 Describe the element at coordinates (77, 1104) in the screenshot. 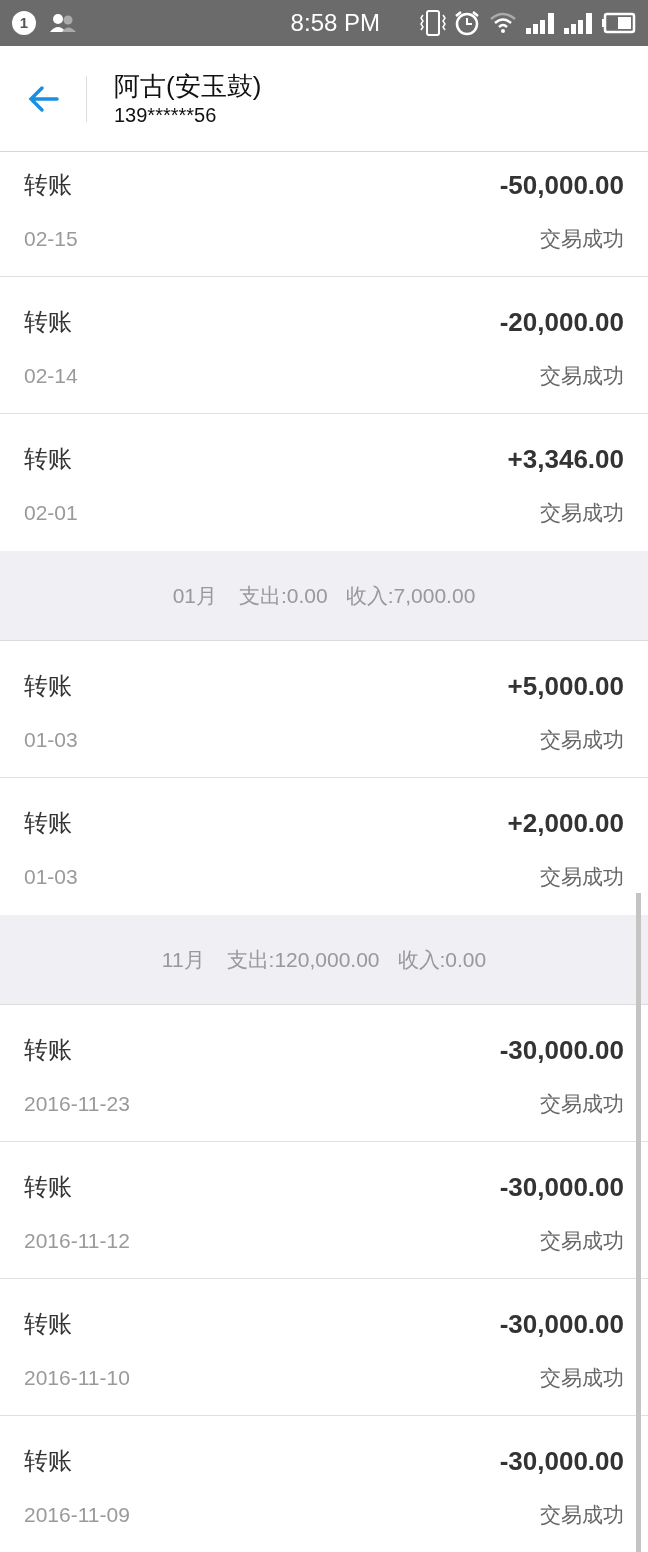

I see `transaction-date: 2016-11-23` at that location.